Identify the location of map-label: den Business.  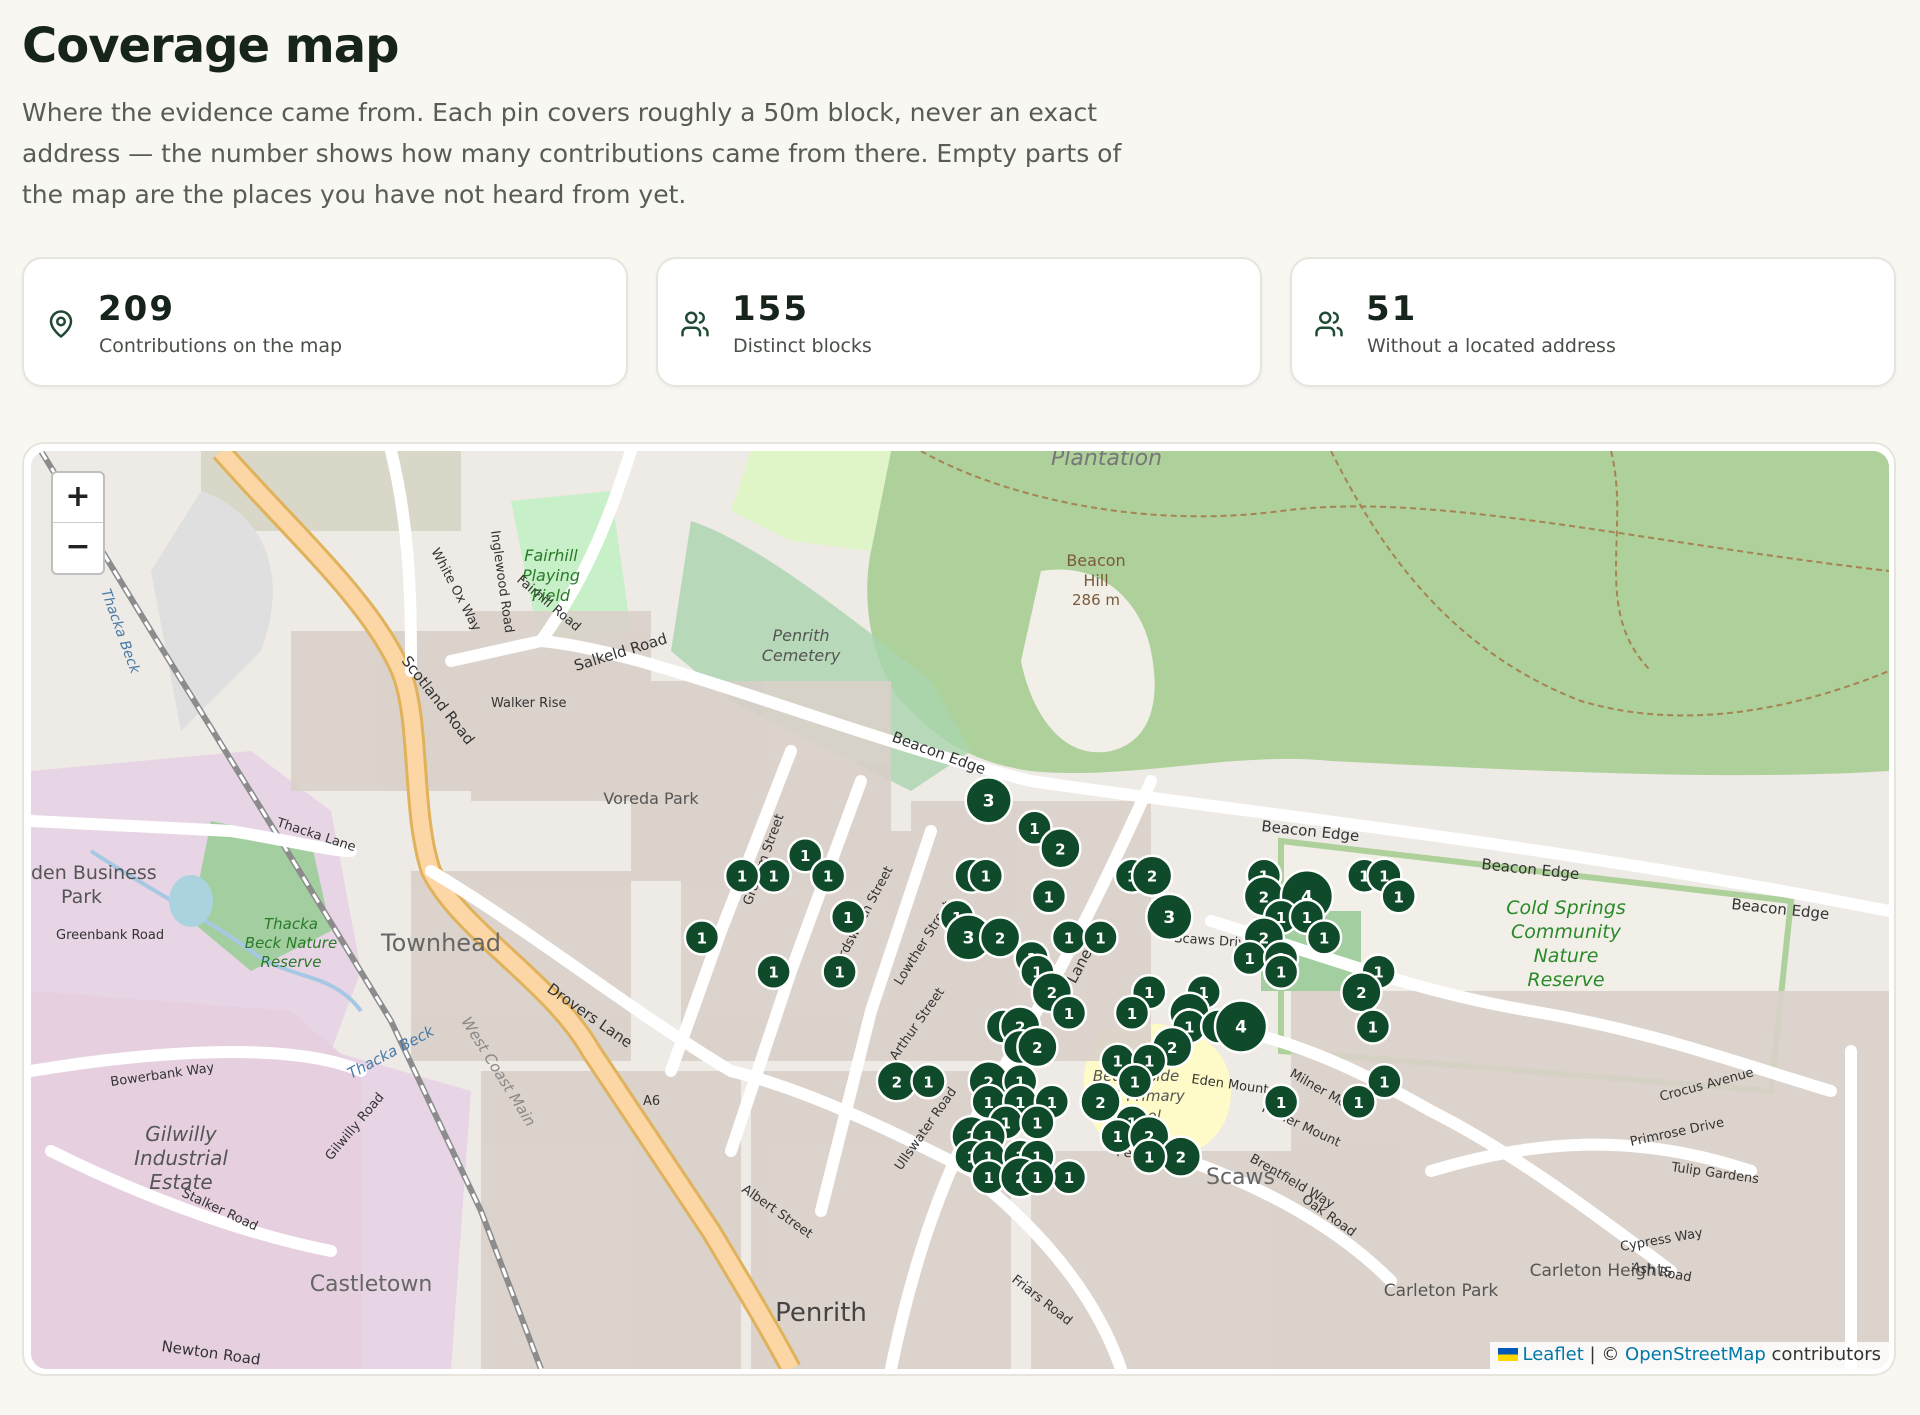
(94, 873).